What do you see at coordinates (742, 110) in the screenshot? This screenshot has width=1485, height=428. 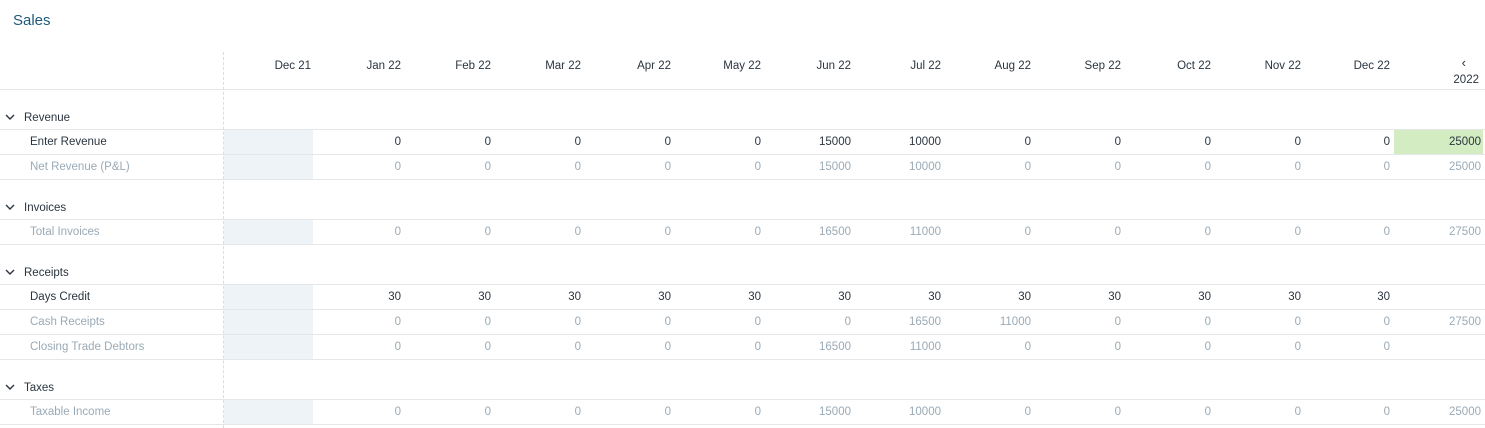 I see `section-row-revenue: Revenue` at bounding box center [742, 110].